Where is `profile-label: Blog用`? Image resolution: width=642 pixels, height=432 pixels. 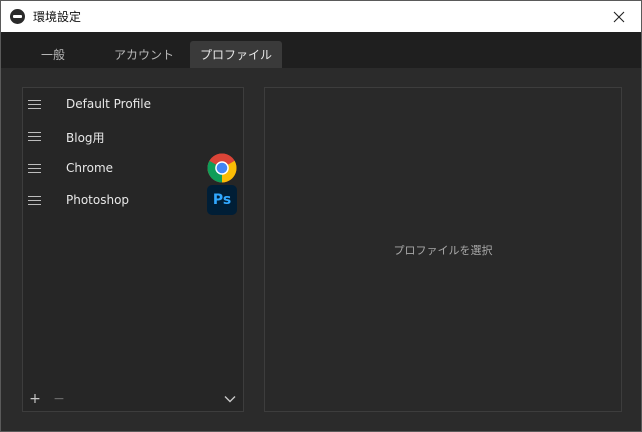
profile-label: Blog用 is located at coordinates (85, 138).